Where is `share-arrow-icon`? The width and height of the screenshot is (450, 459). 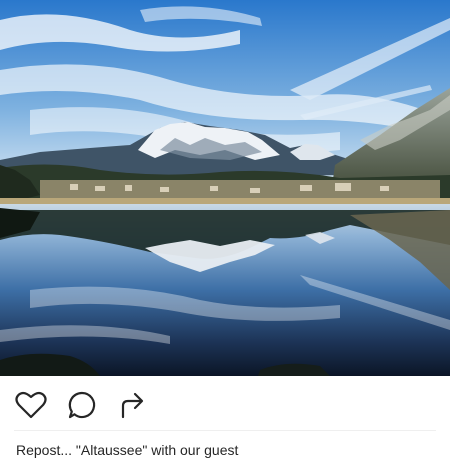 share-arrow-icon is located at coordinates (132, 405).